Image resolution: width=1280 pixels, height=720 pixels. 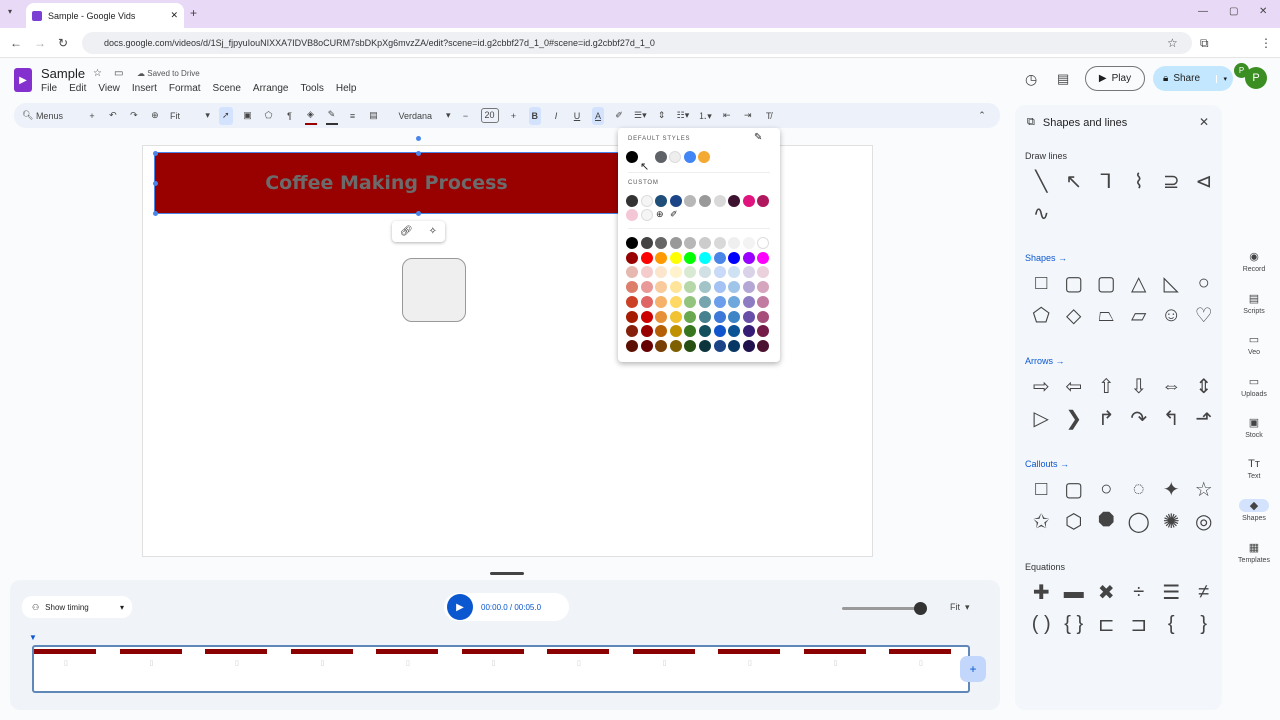 What do you see at coordinates (109, 88) in the screenshot?
I see `menu-view: View` at bounding box center [109, 88].